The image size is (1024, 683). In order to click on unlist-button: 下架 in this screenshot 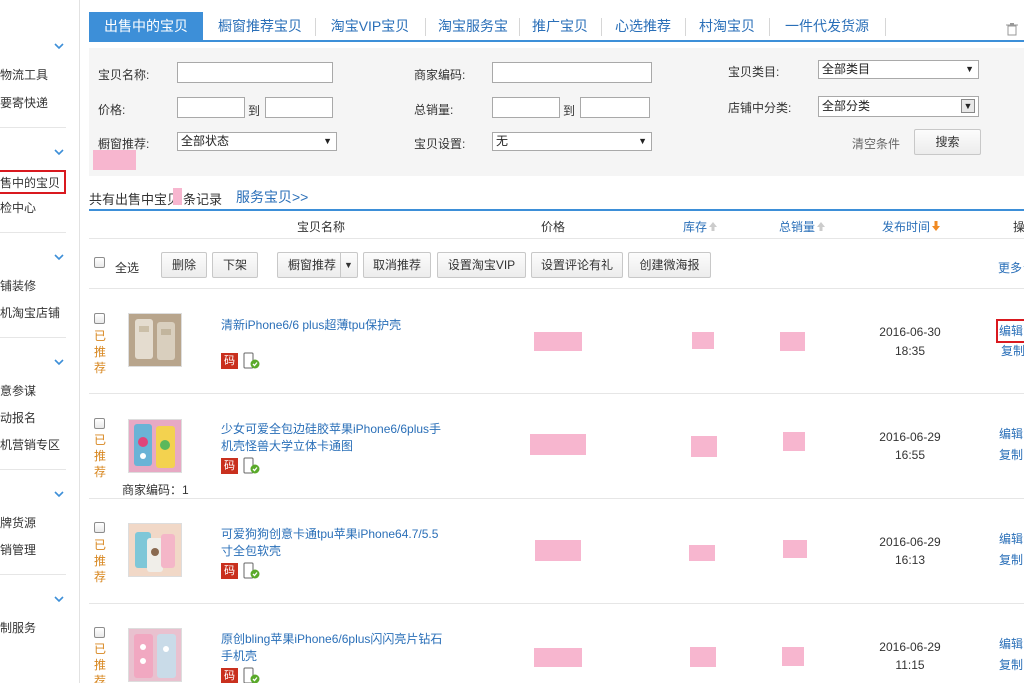, I will do `click(235, 265)`.